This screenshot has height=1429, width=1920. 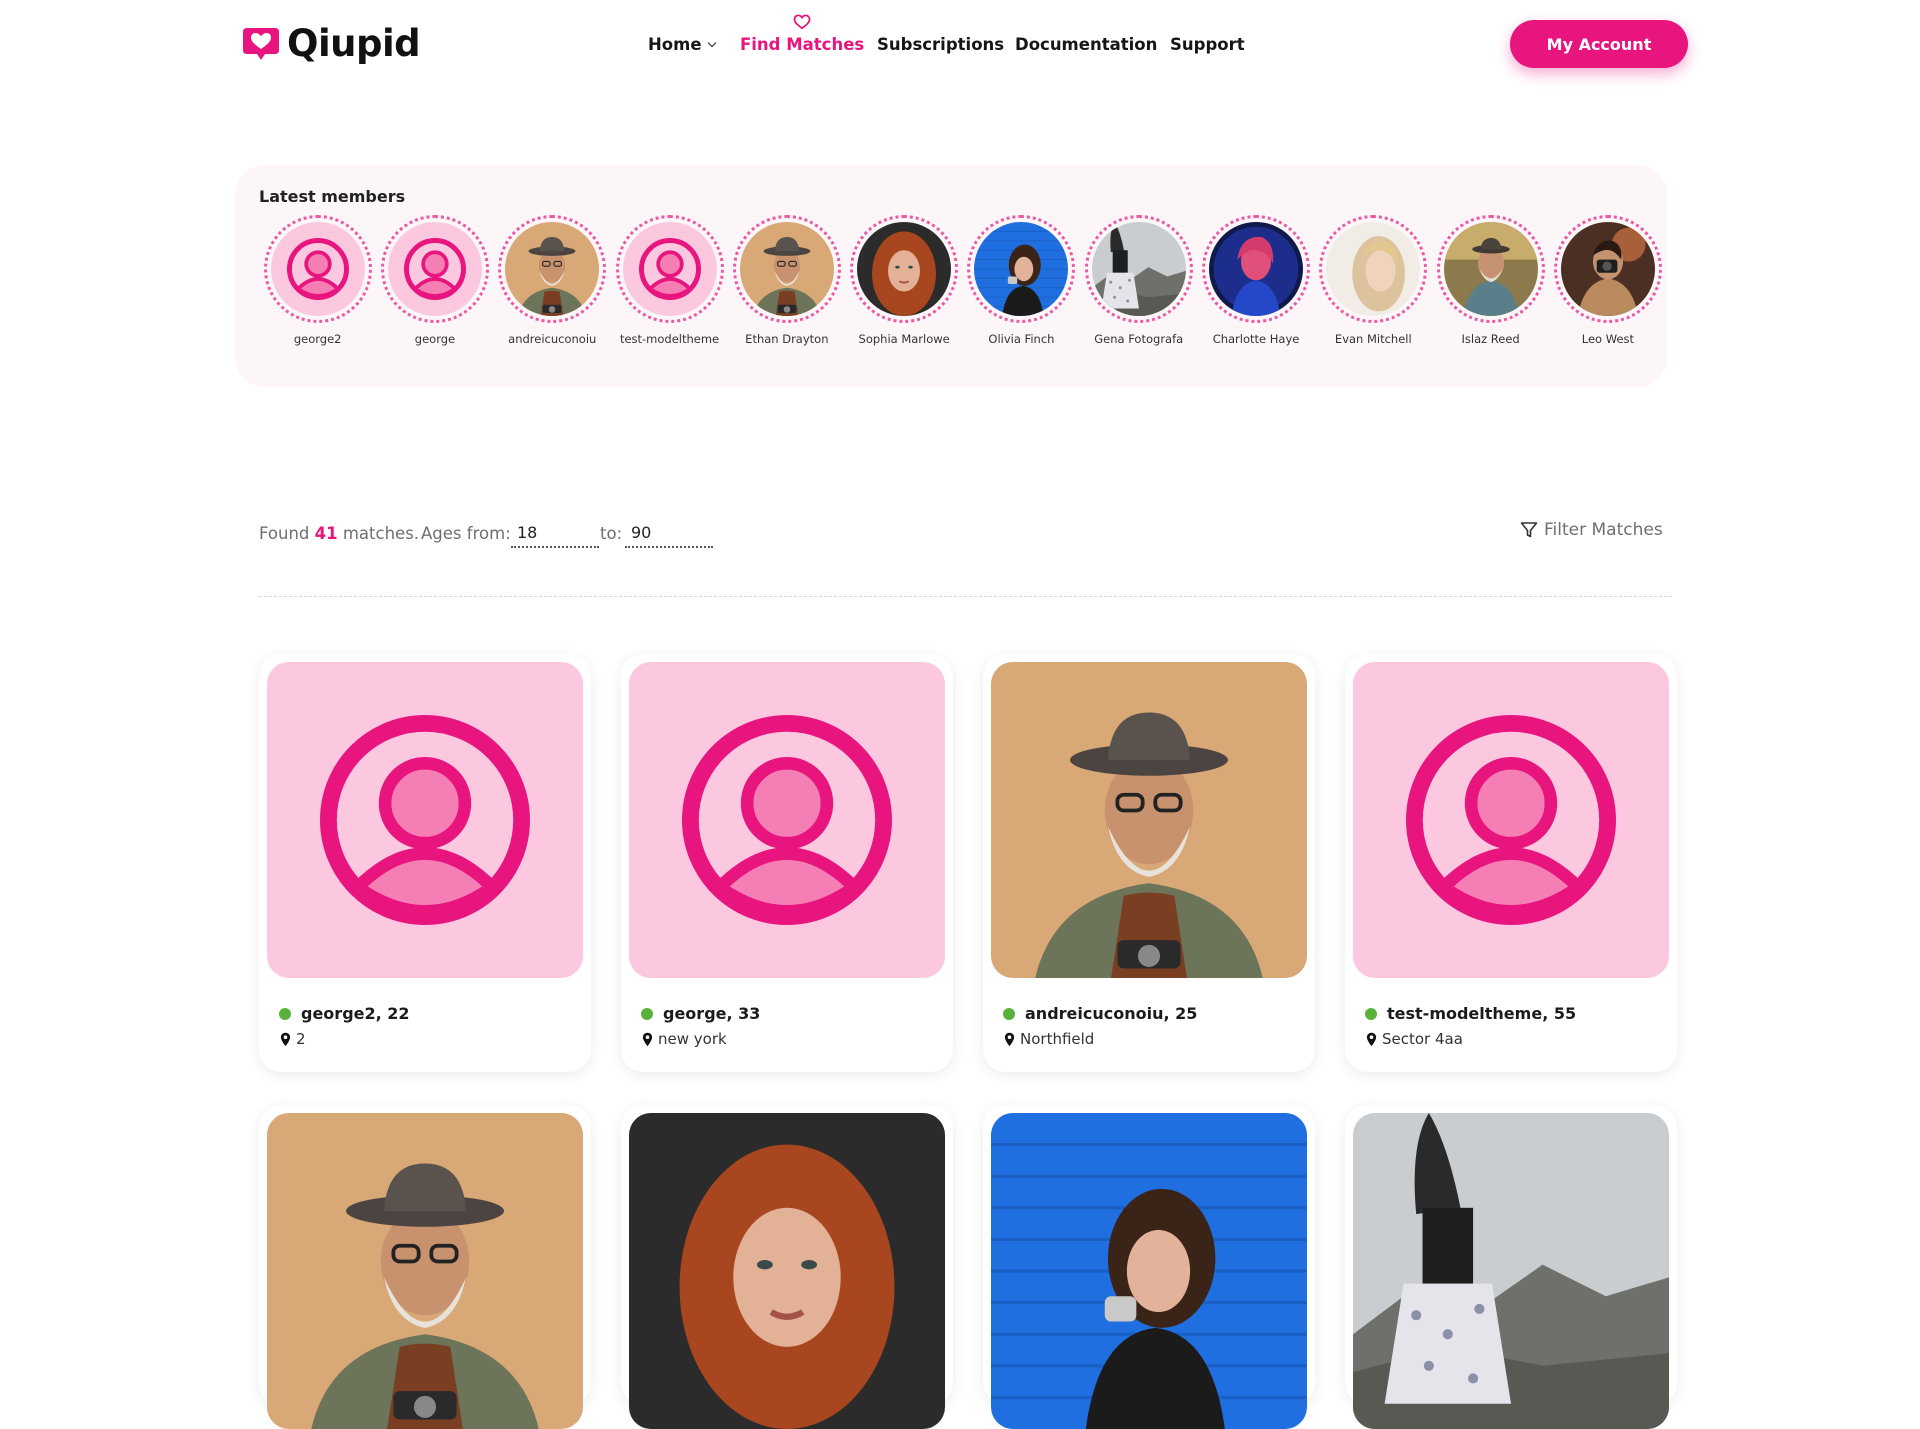 I want to click on nav-support-label: Support, so click(x=1207, y=44).